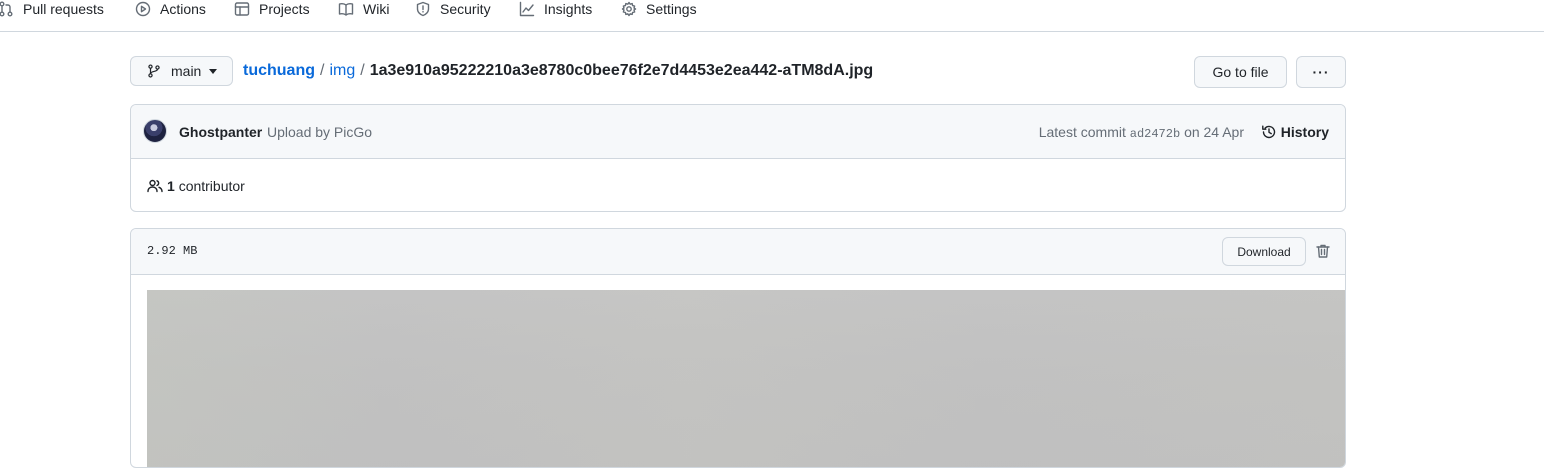  Describe the element at coordinates (629, 9) in the screenshot. I see `gear-icon` at that location.